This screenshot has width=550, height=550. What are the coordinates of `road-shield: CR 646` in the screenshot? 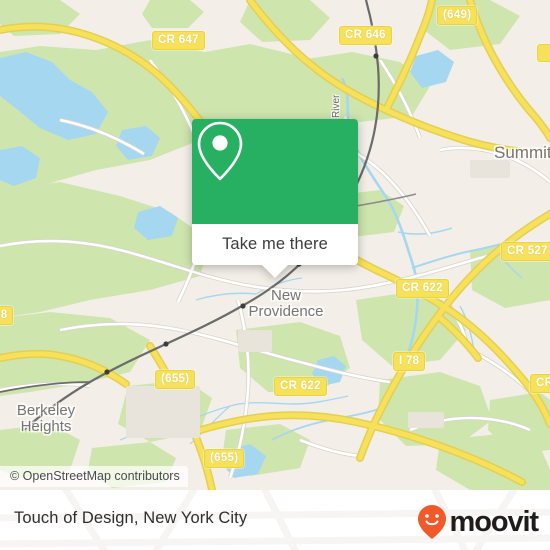 It's located at (365, 36).